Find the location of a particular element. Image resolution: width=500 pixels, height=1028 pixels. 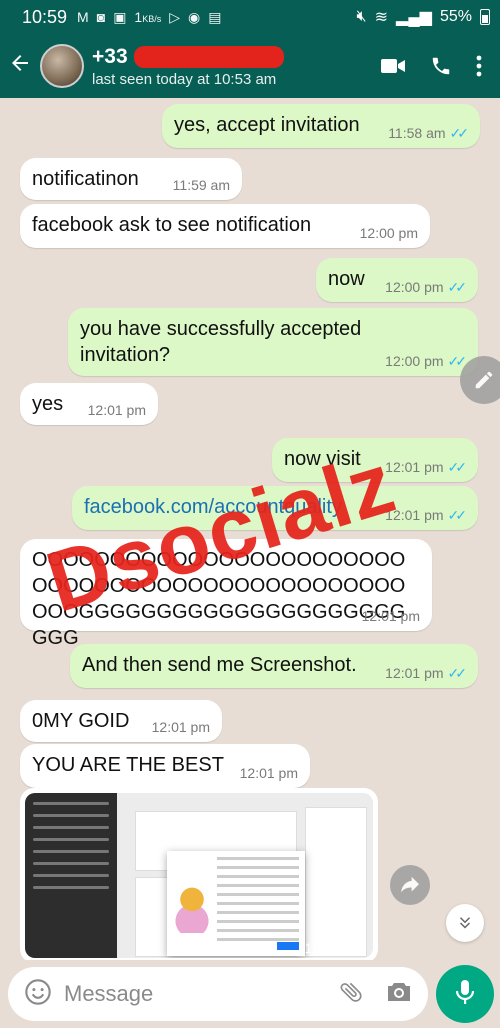

contact-name: +33 is located at coordinates (188, 57).